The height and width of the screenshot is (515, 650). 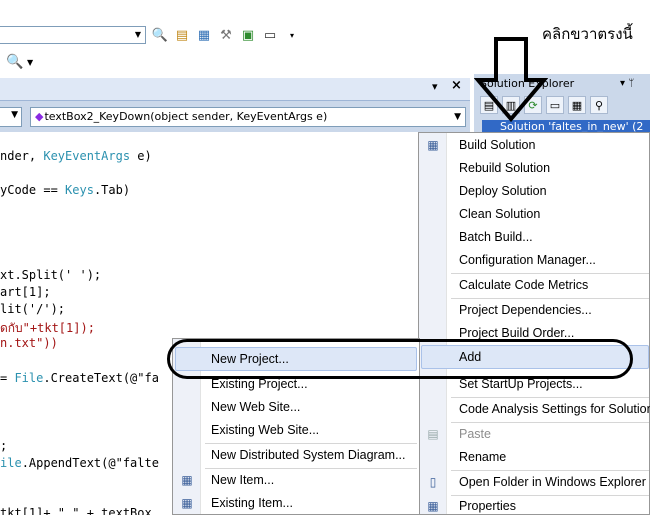 I want to click on properties-window-icon: ▦, so click(x=204, y=36).